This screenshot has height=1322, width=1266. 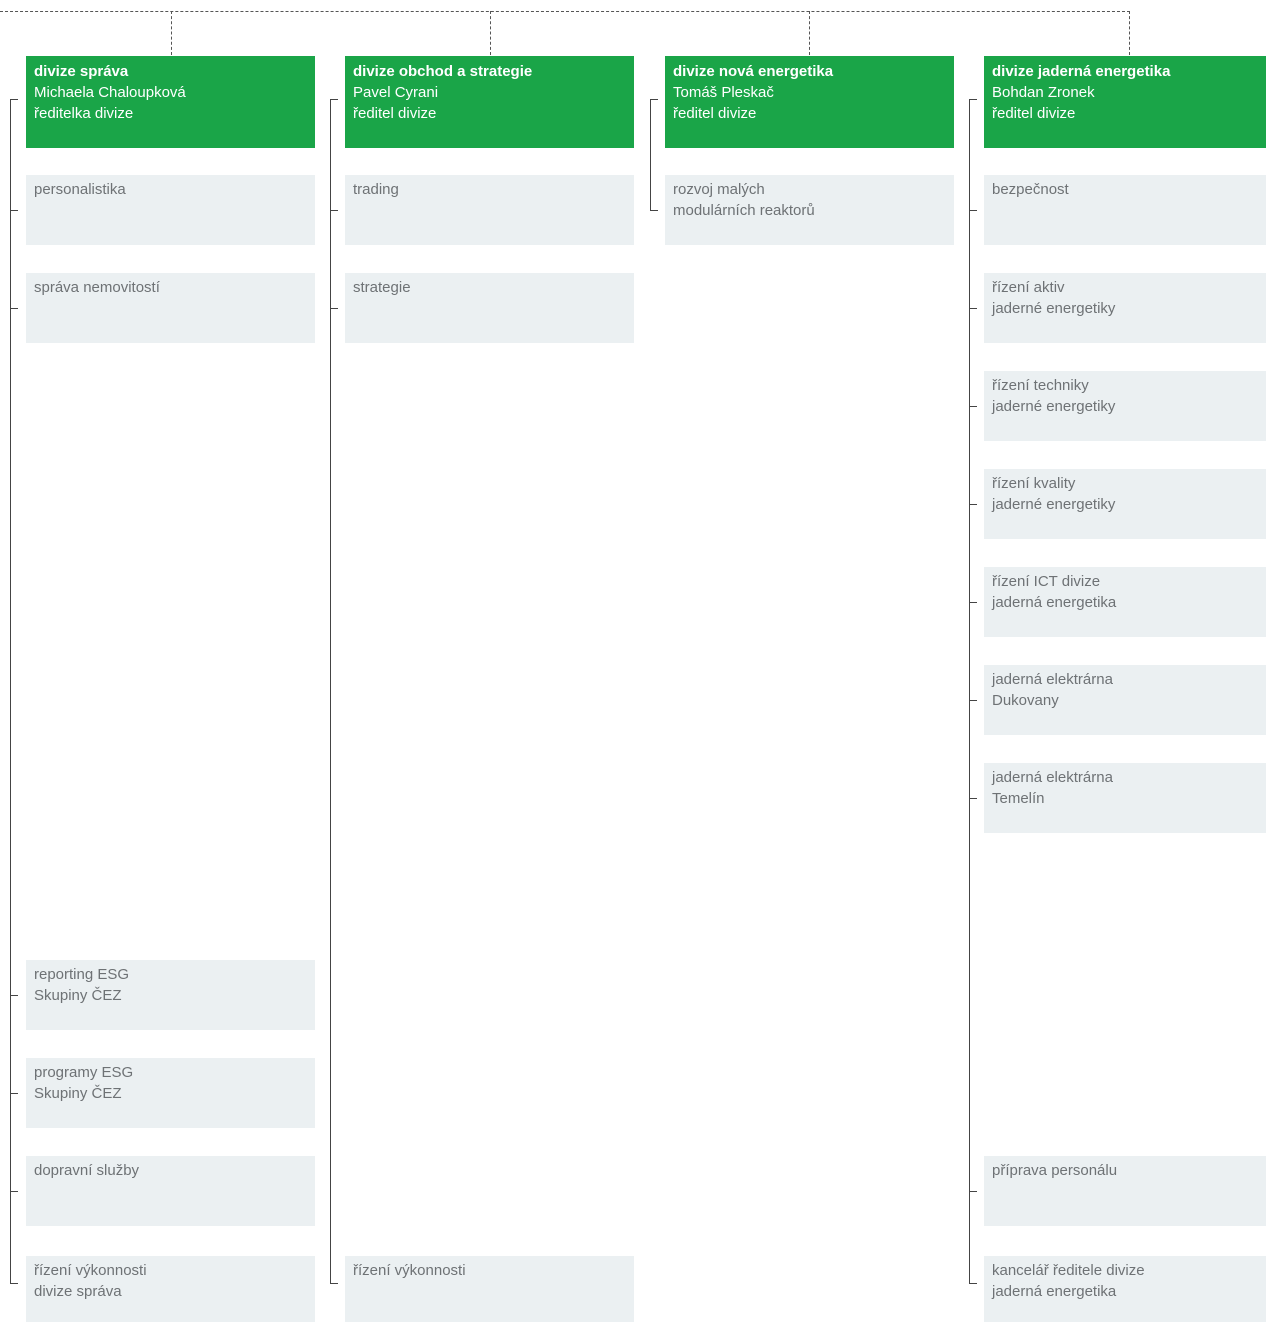 I want to click on division-title: divize nová energetika, so click(x=753, y=71).